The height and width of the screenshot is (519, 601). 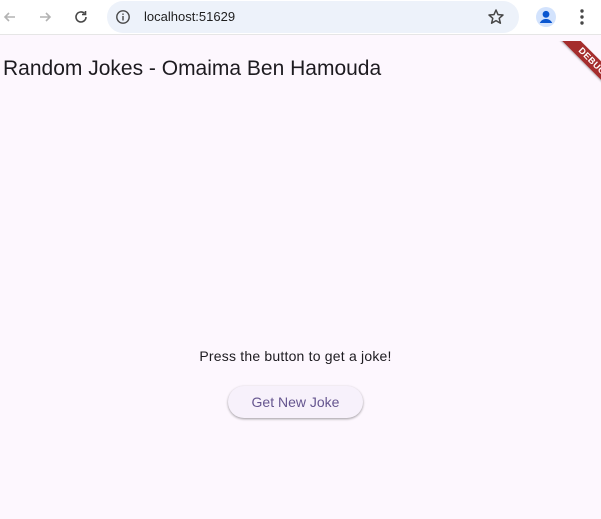 I want to click on debug-banner: DEBUG, so click(x=571, y=71).